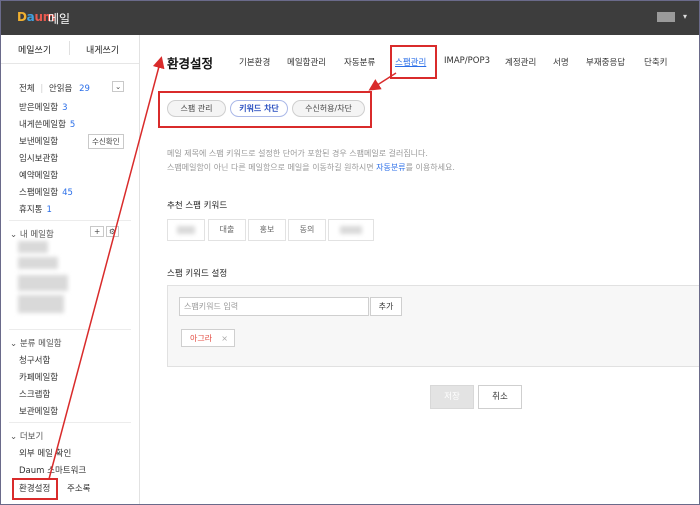  I want to click on my-mailbox-header: ⌄ 내 메일함, so click(32, 234).